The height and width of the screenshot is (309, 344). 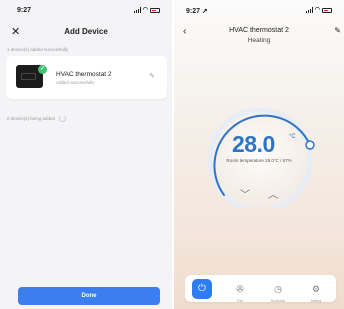 What do you see at coordinates (253, 144) in the screenshot?
I see `target-temperature: 28.0` at bounding box center [253, 144].